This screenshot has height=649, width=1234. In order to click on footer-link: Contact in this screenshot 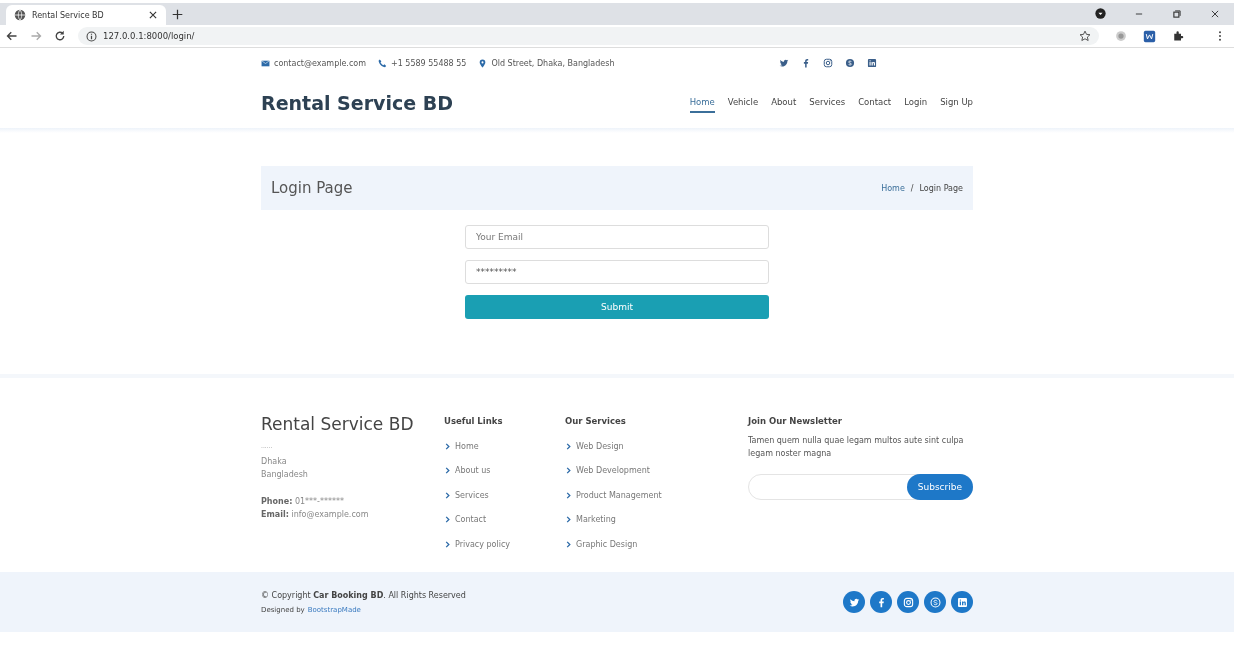, I will do `click(471, 520)`.